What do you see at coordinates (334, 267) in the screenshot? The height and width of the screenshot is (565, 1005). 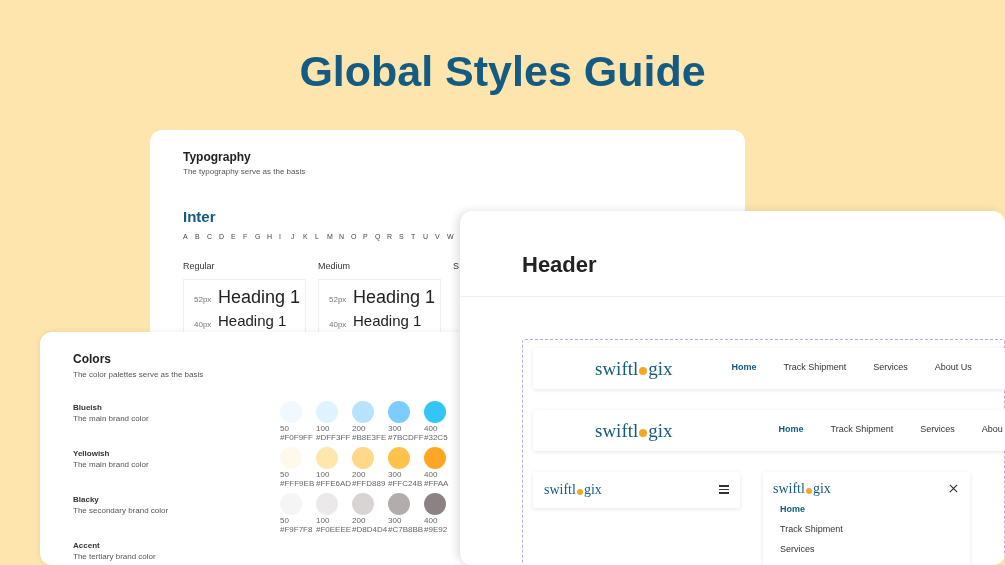 I see `weight-label: Medium` at bounding box center [334, 267].